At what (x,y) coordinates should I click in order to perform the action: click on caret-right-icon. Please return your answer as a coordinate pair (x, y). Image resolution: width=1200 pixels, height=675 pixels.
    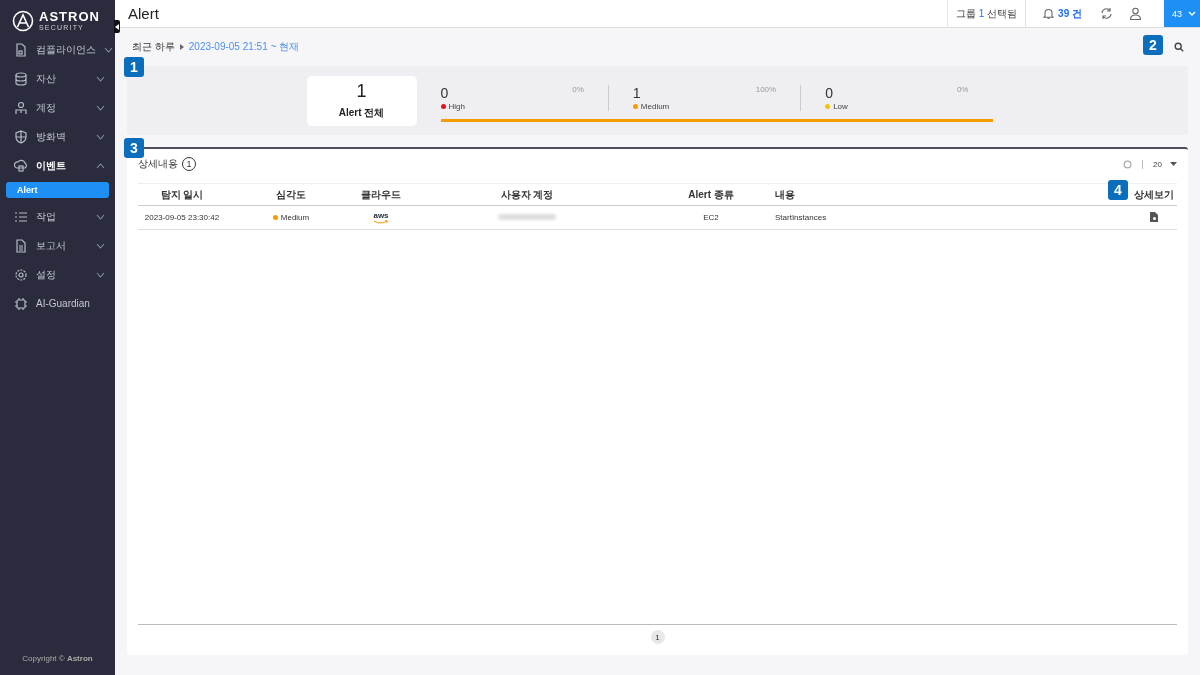
    Looking at the image, I should click on (181, 47).